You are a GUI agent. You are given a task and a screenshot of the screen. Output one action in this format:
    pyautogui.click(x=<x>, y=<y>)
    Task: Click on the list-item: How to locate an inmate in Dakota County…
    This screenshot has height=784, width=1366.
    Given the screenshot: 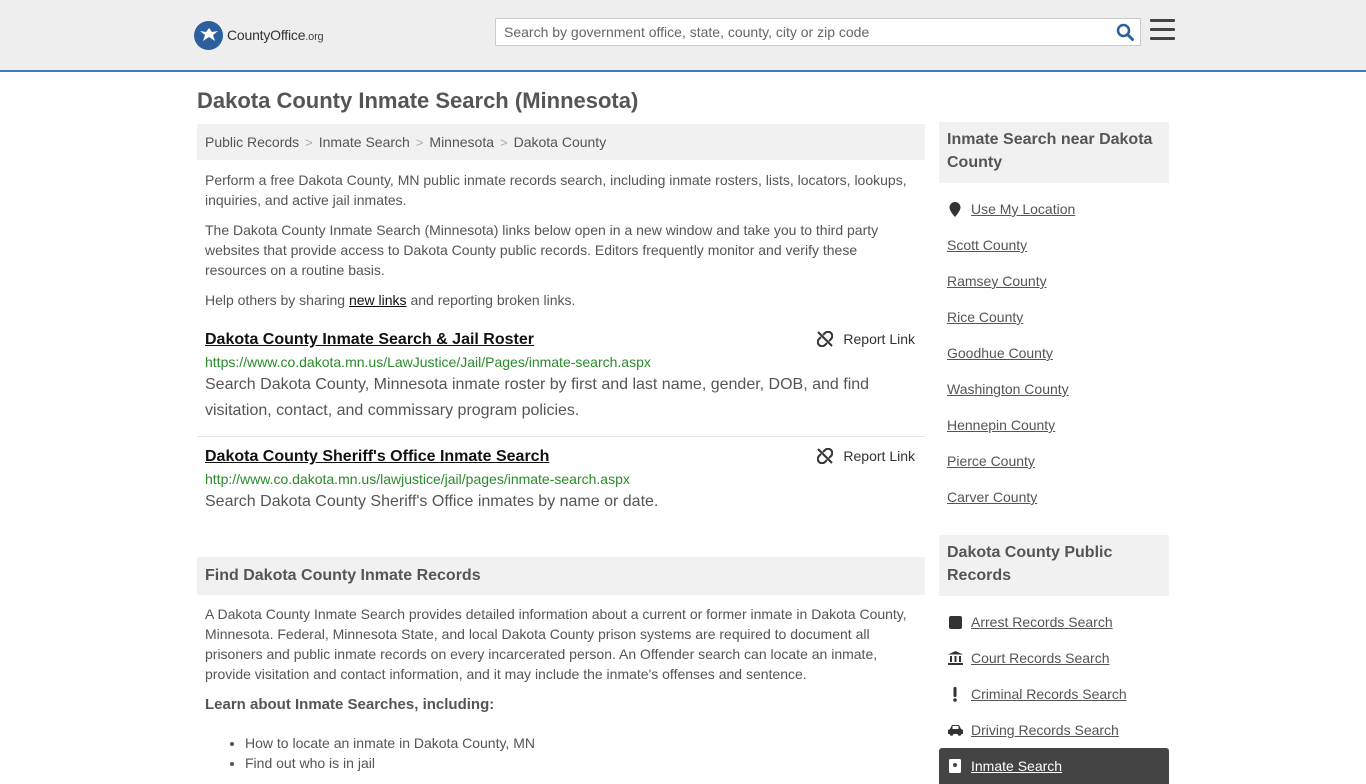 What is the action you would take?
    pyautogui.click(x=585, y=743)
    